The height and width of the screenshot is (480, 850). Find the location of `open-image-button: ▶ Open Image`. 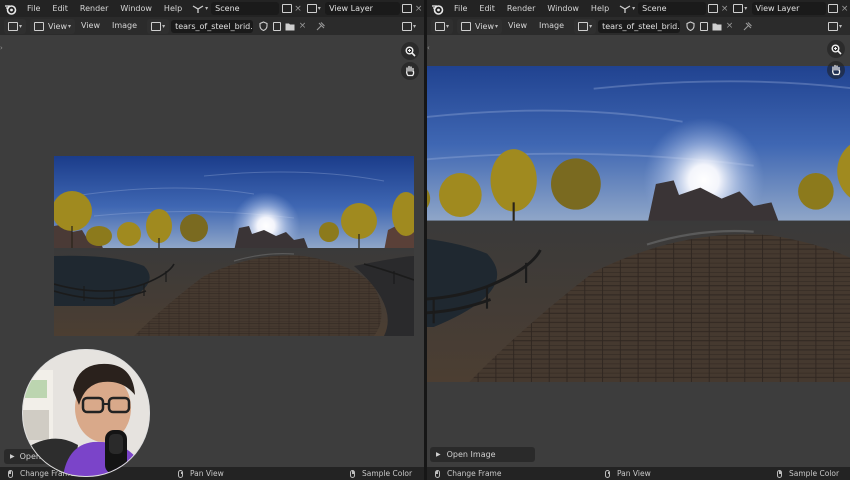

open-image-button: ▶ Open Image is located at coordinates (482, 454).